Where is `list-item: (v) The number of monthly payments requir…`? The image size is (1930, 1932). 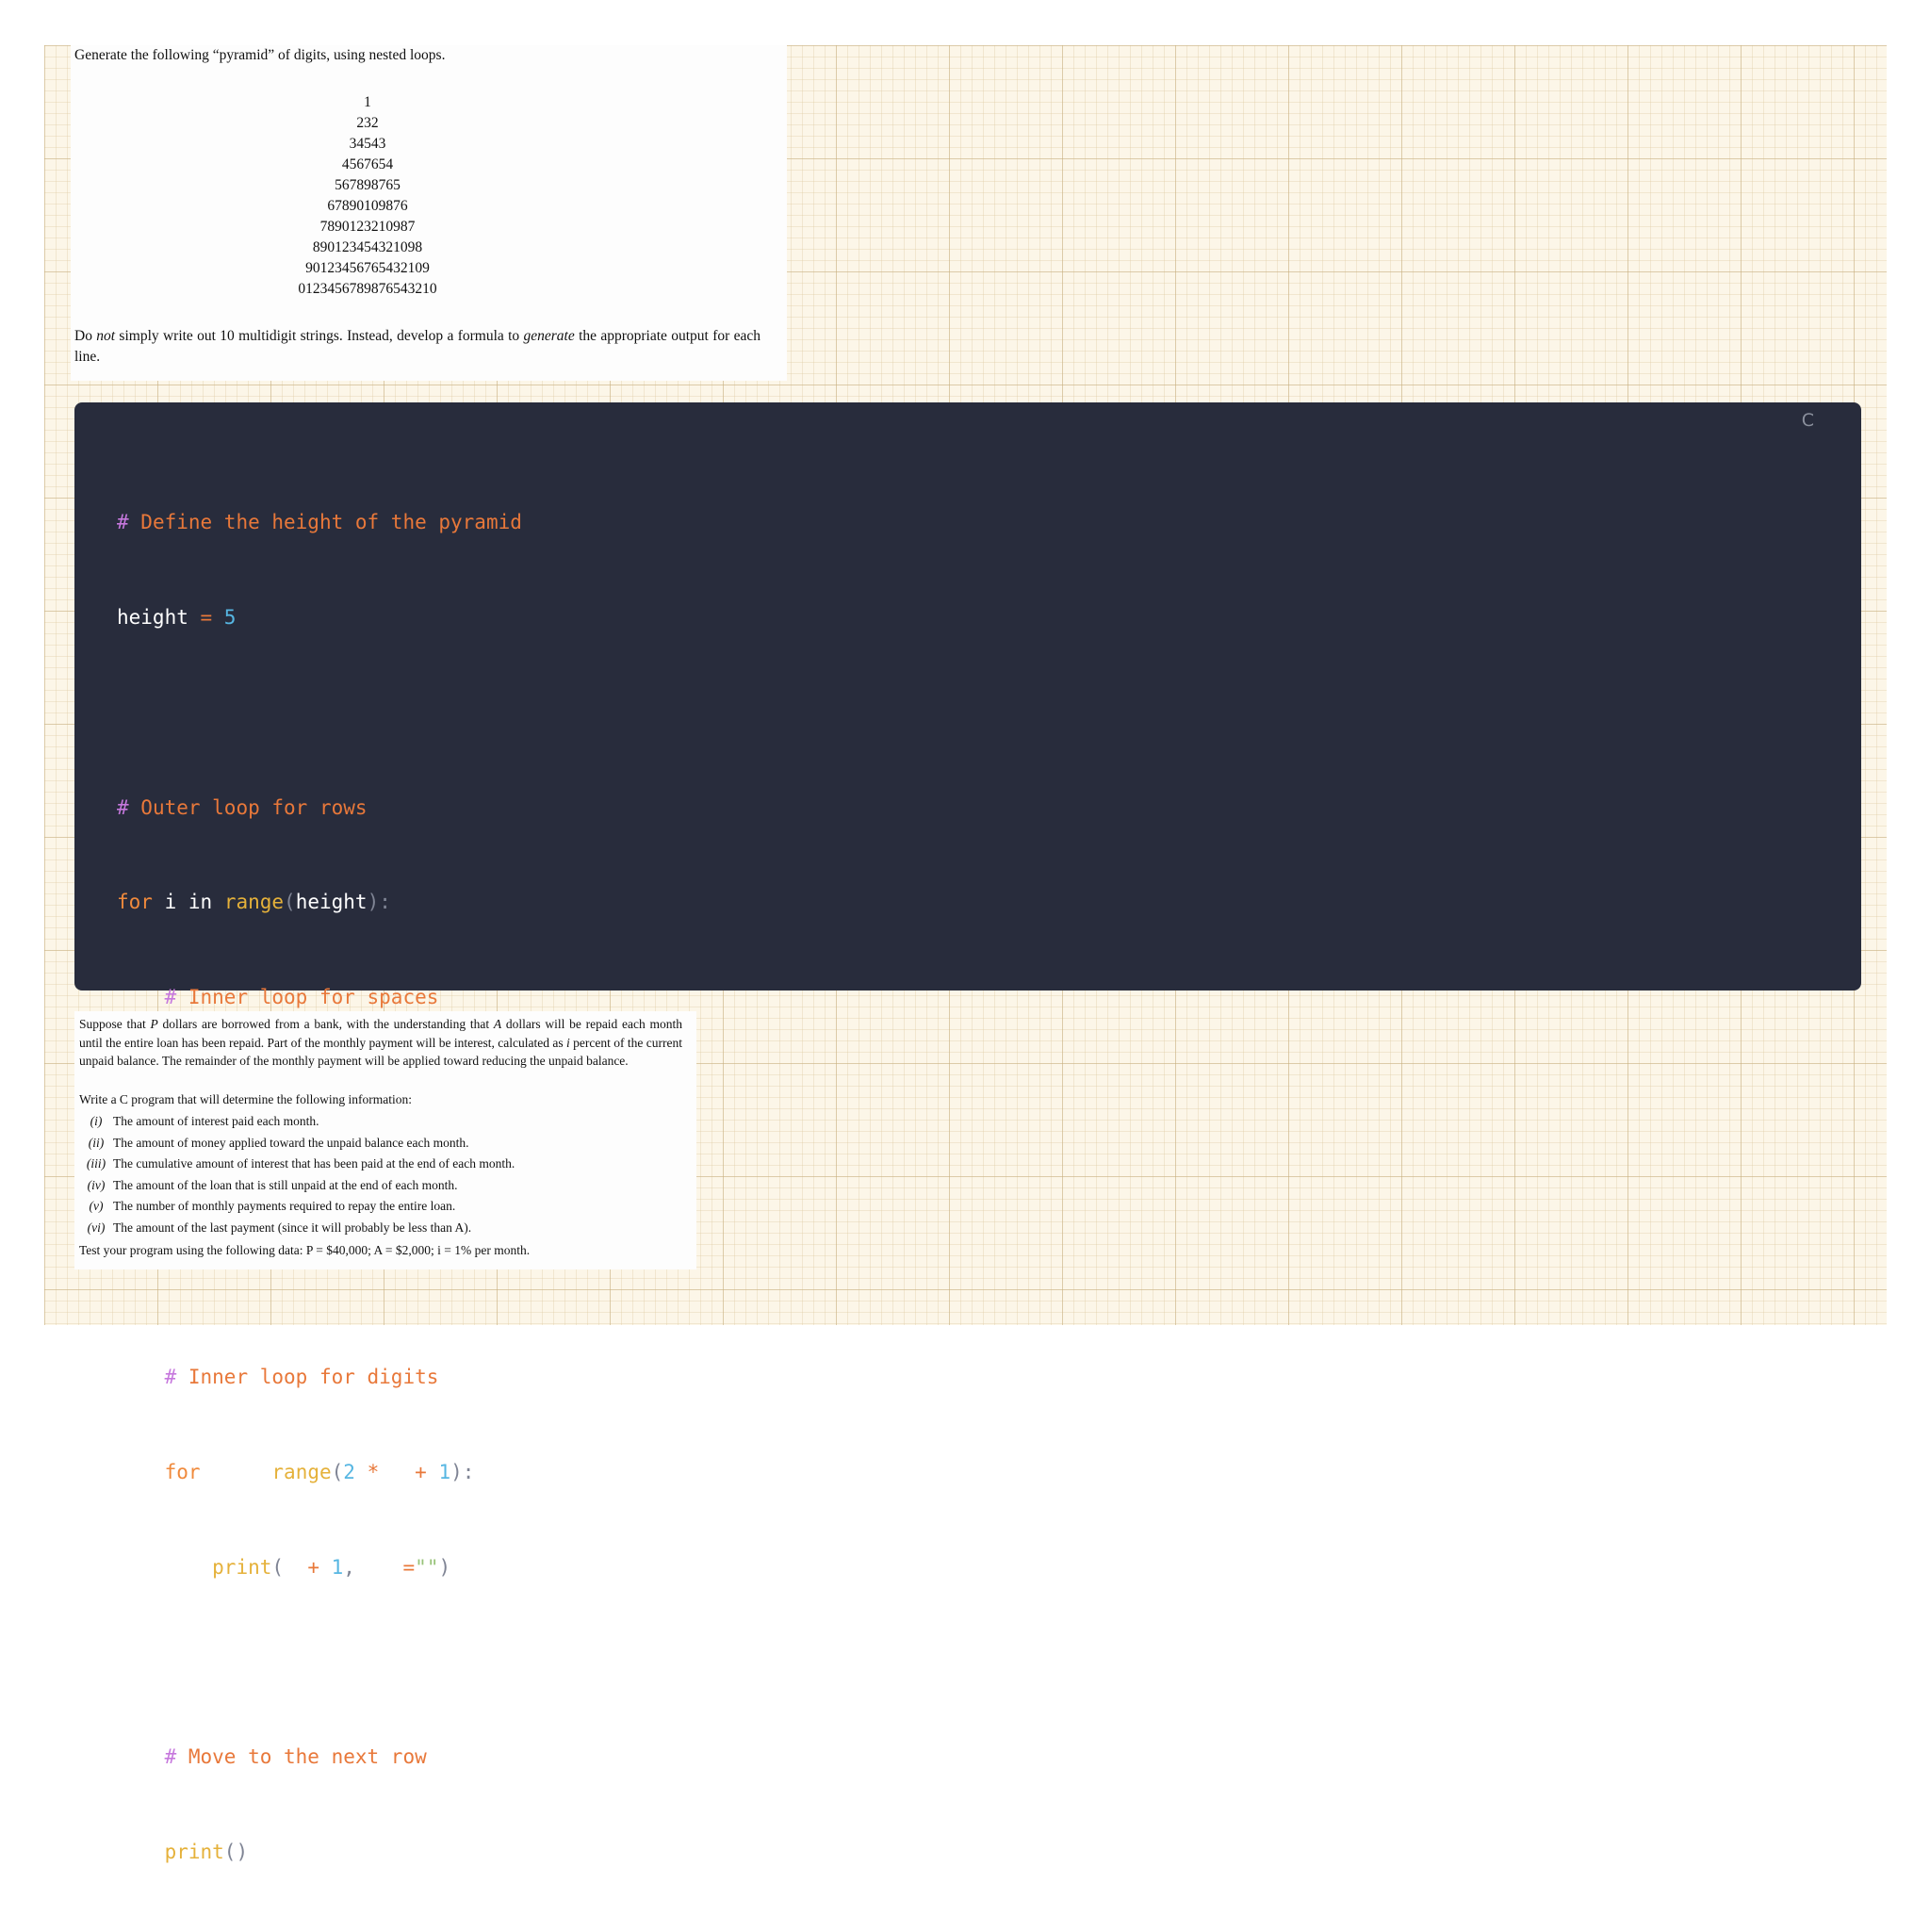 list-item: (v) The number of monthly payments requir… is located at coordinates (297, 1208).